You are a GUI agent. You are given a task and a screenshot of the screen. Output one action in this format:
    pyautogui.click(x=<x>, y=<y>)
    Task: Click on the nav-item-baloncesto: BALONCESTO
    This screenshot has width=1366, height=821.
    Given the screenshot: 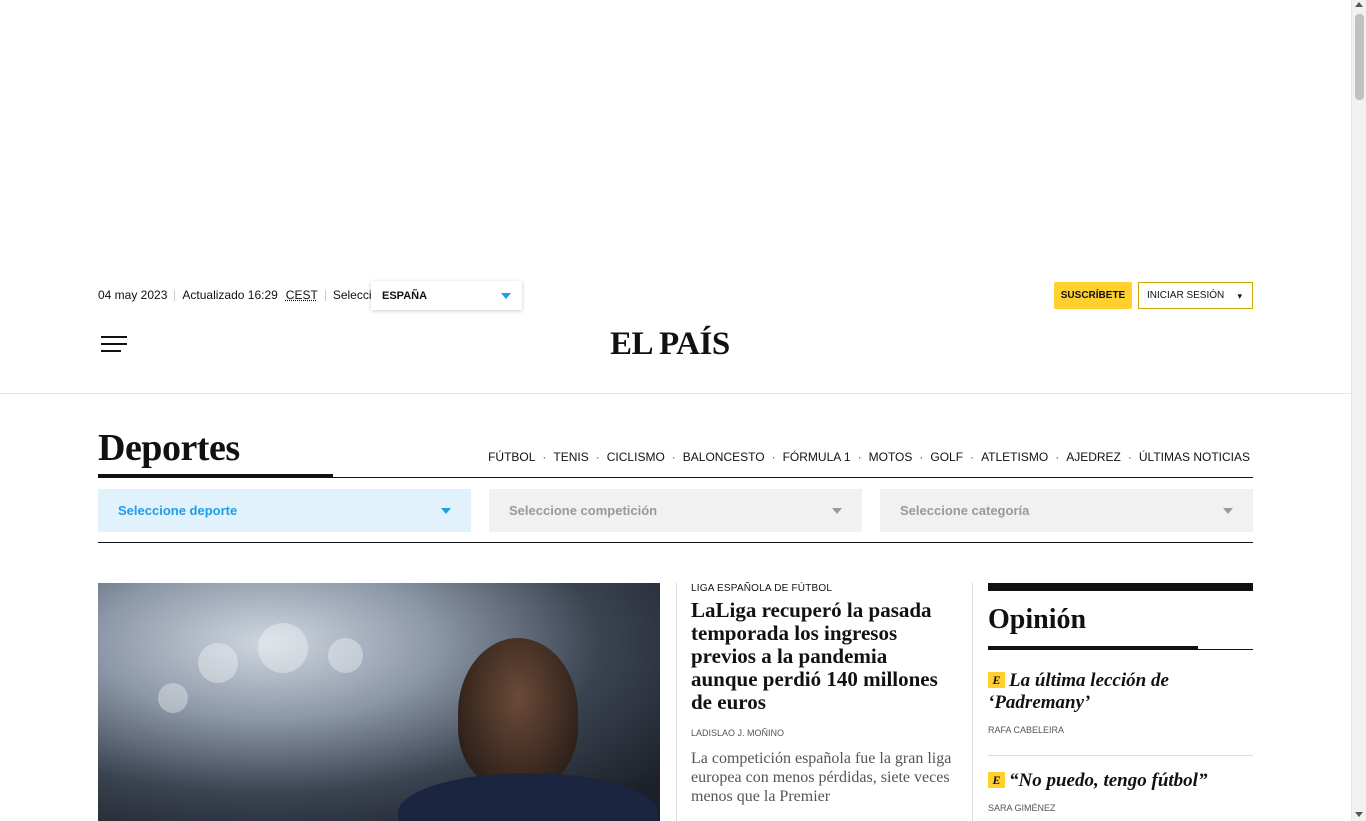 What is the action you would take?
    pyautogui.click(x=724, y=457)
    